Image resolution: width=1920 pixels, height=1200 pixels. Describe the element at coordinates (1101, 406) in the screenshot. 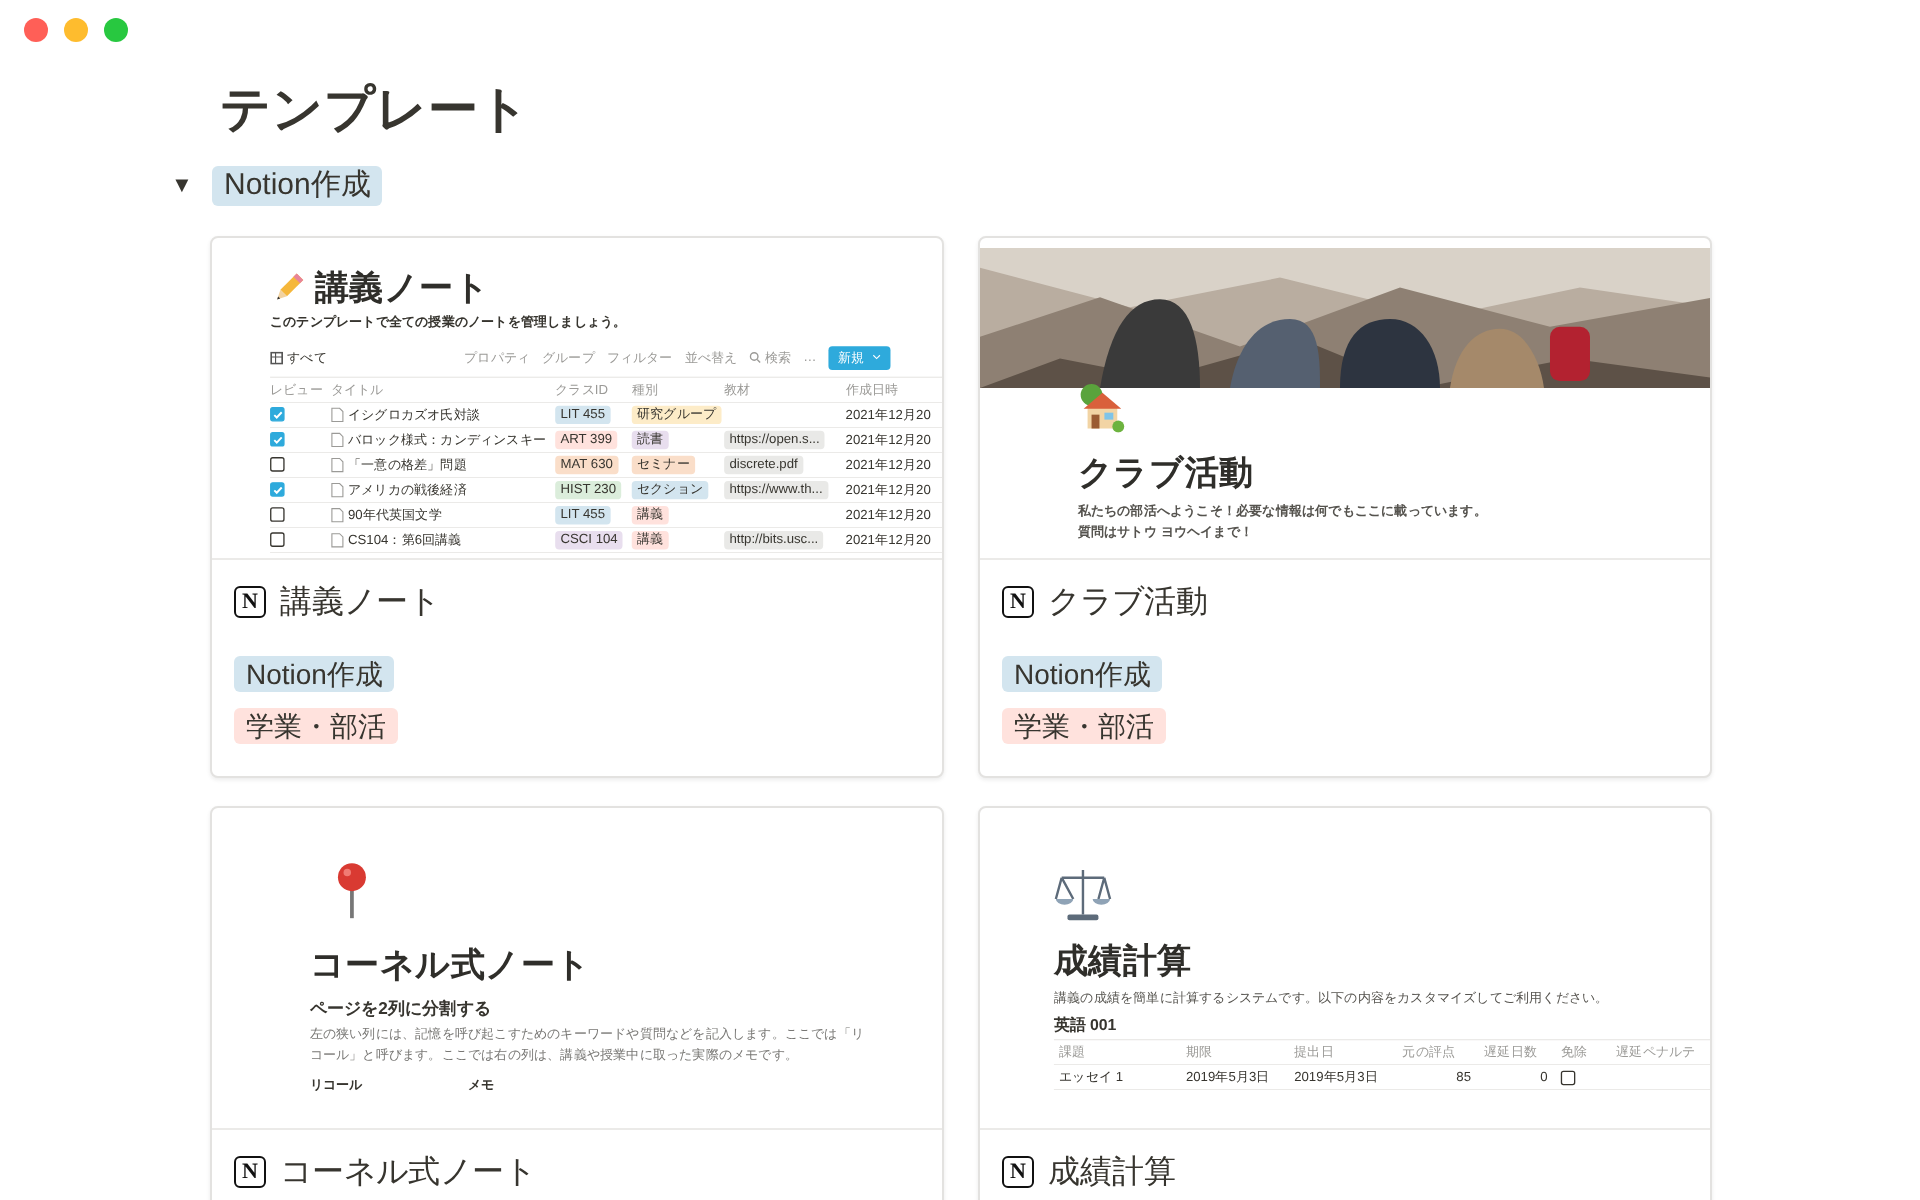

I see `house-icon` at that location.